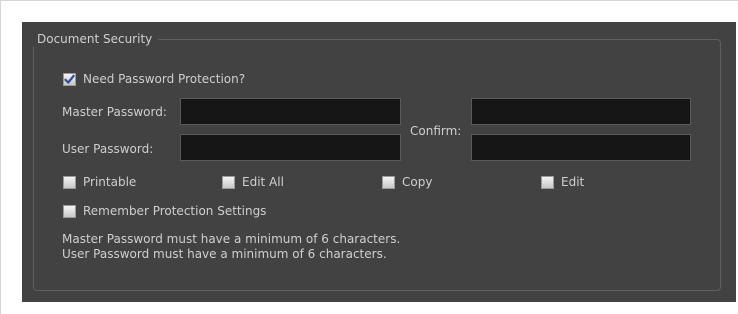 This screenshot has height=314, width=738. Describe the element at coordinates (164, 79) in the screenshot. I see `need-password-label: Need Password Protection?` at that location.